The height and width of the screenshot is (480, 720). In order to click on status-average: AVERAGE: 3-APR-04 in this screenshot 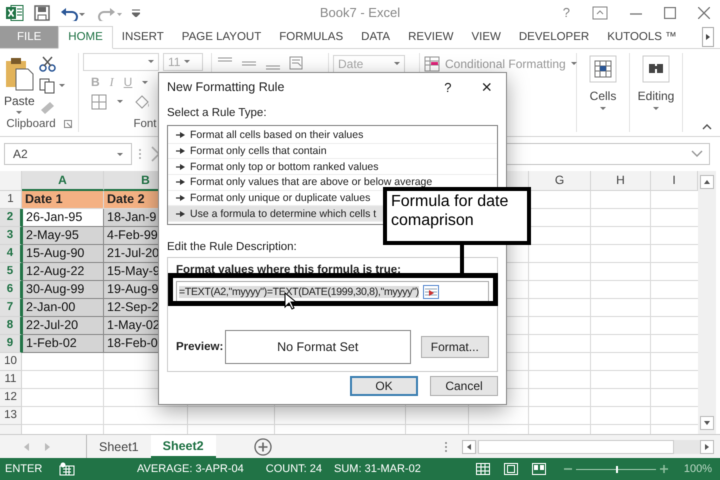, I will do `click(190, 469)`.